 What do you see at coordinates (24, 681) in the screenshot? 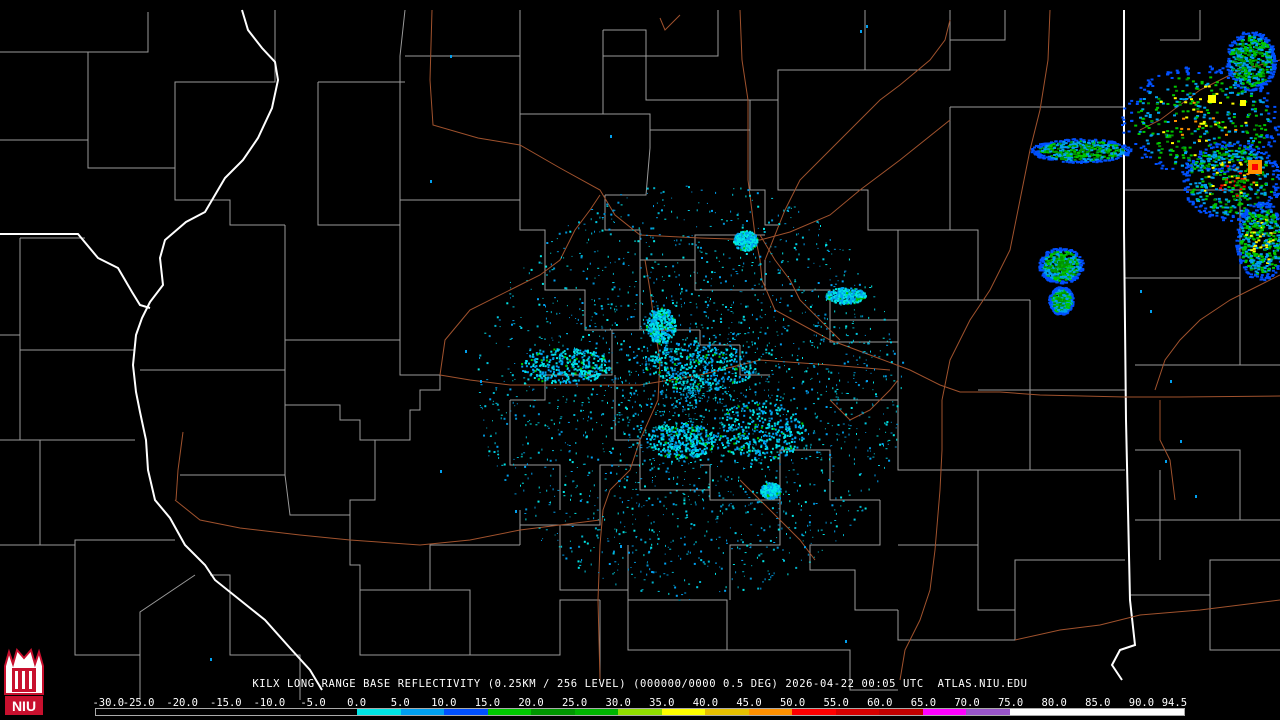
I see `niu-logo: NIU` at bounding box center [24, 681].